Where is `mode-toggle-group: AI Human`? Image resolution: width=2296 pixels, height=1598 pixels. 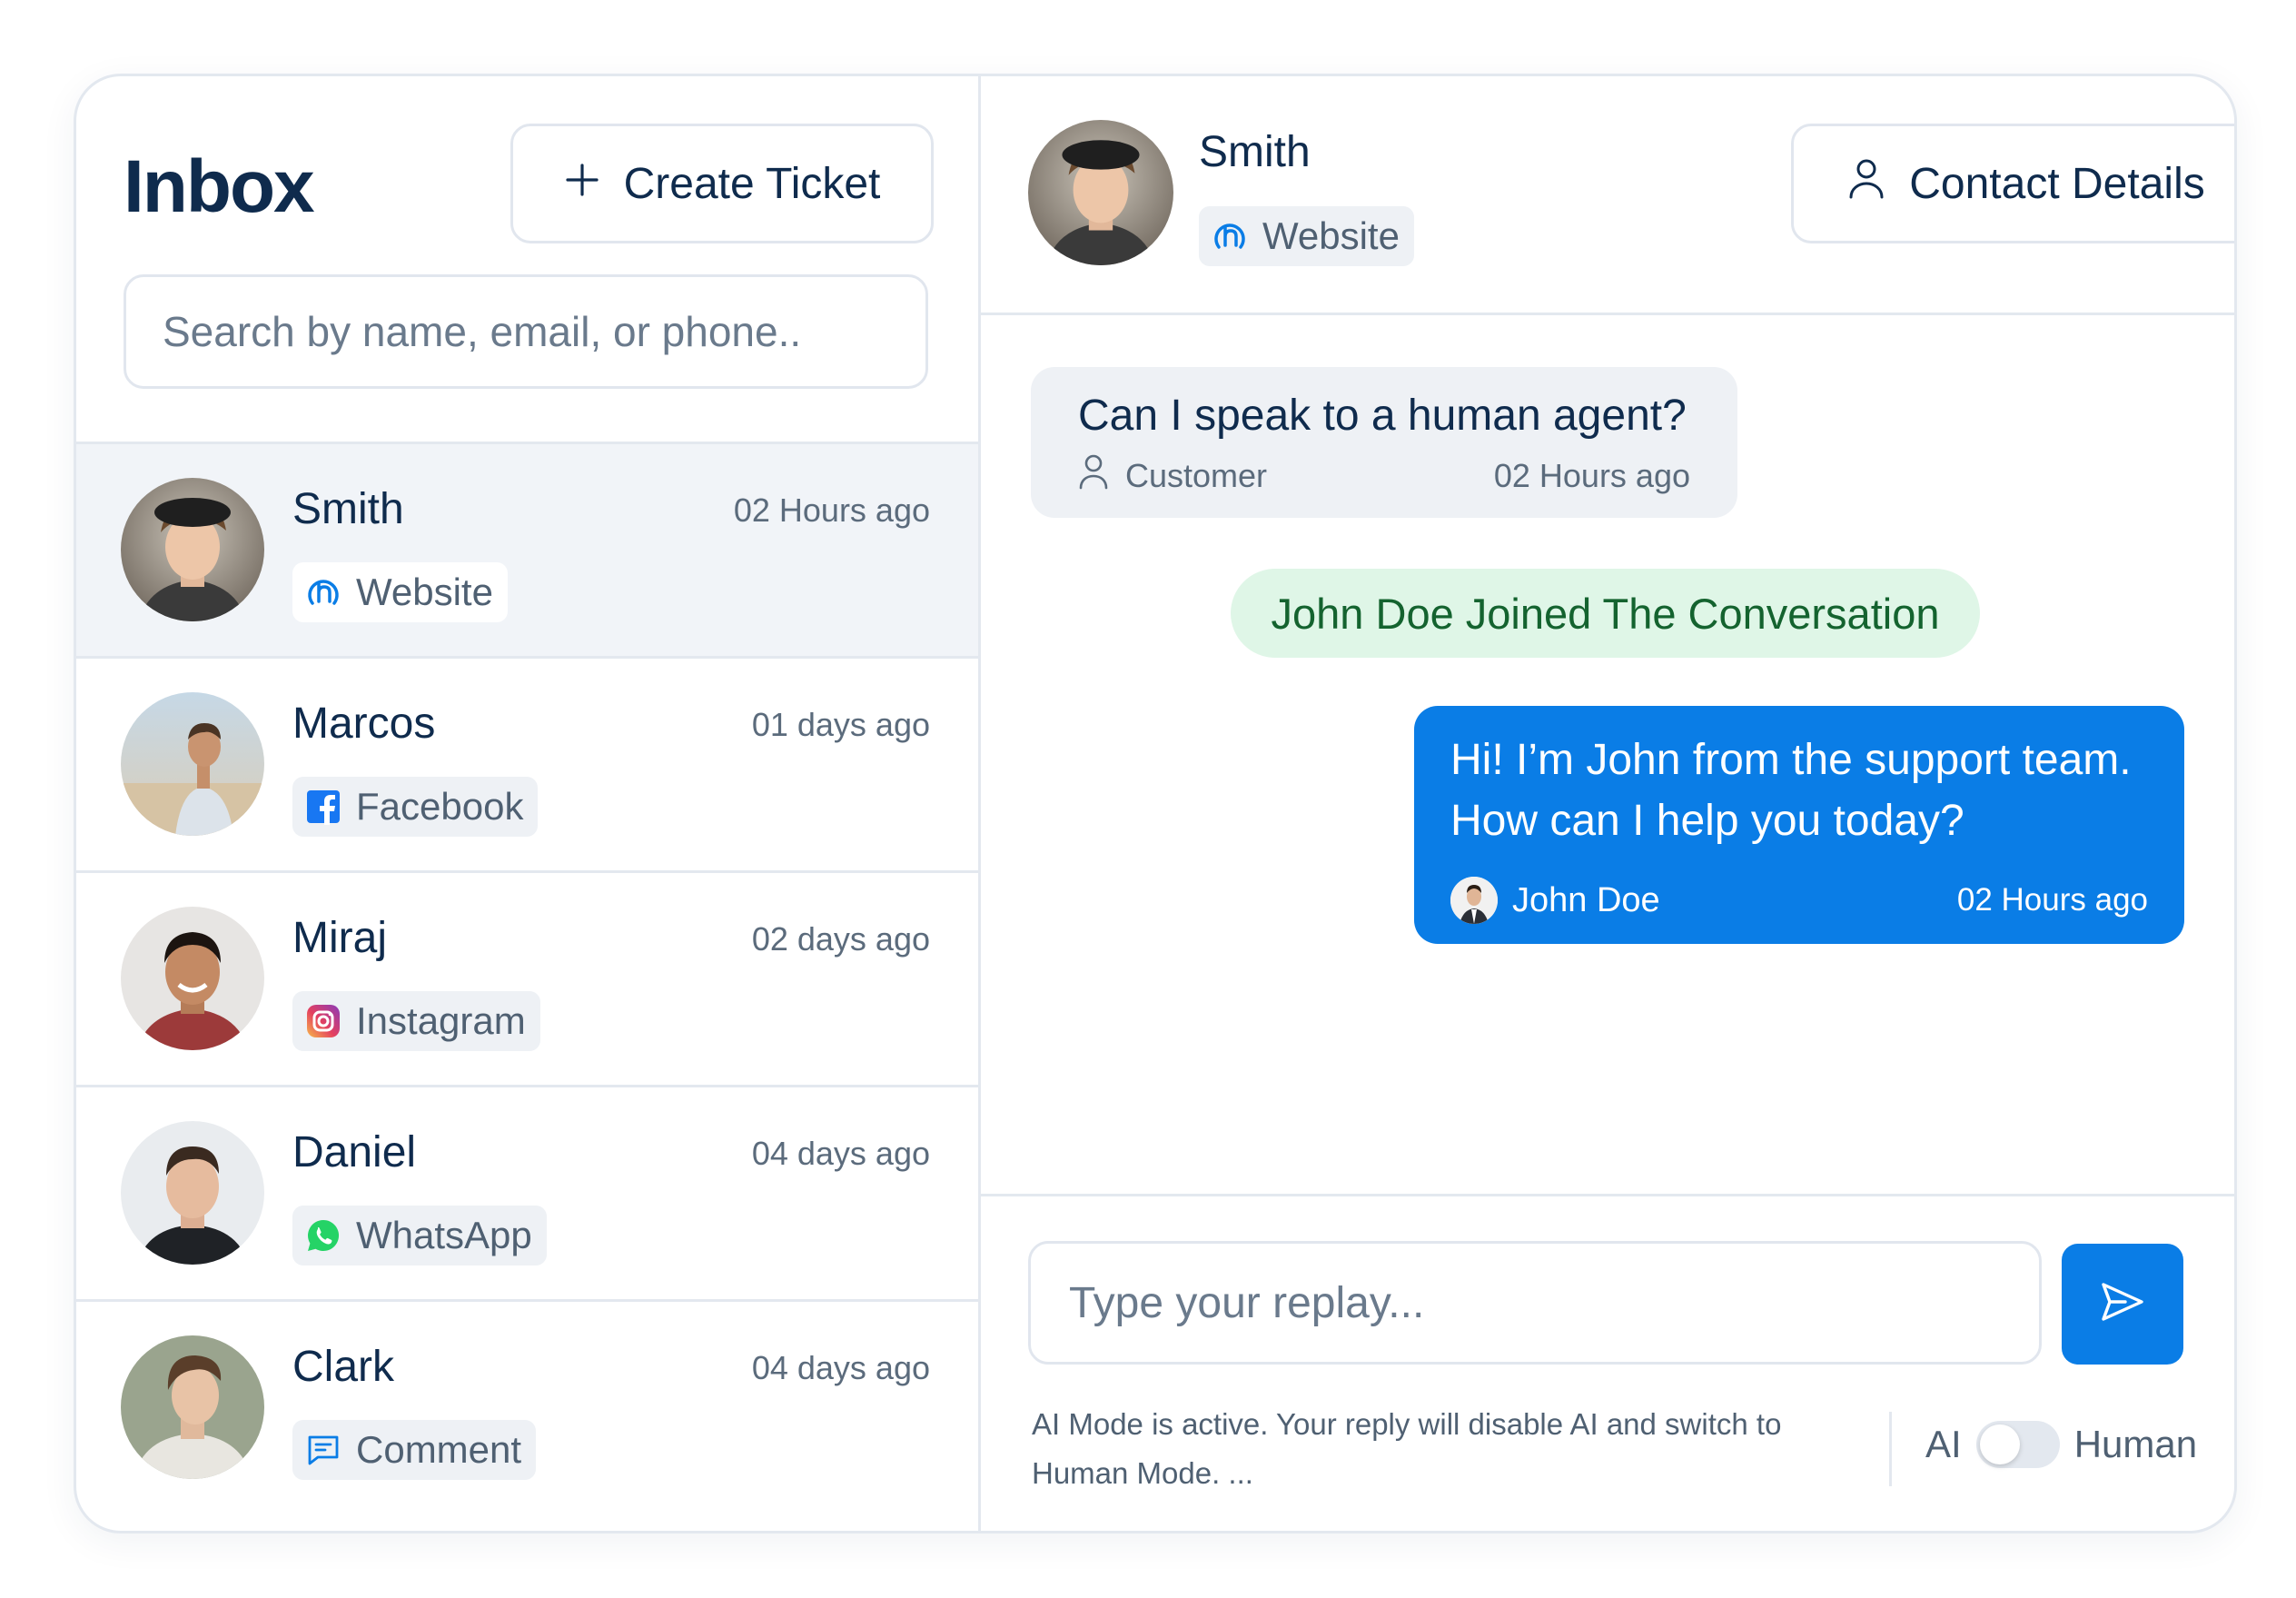 mode-toggle-group: AI Human is located at coordinates (2061, 1444).